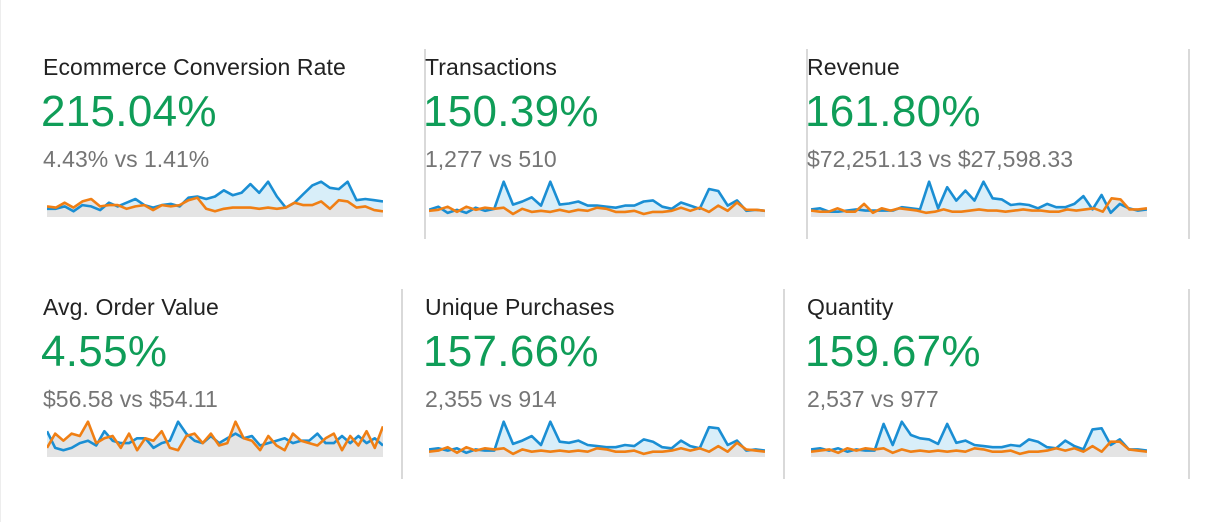 This screenshot has width=1213, height=522. I want to click on metric-card-avg-order-value: Avg. Order Value 4.55% $56.58 vs $54.11, so click(233, 385).